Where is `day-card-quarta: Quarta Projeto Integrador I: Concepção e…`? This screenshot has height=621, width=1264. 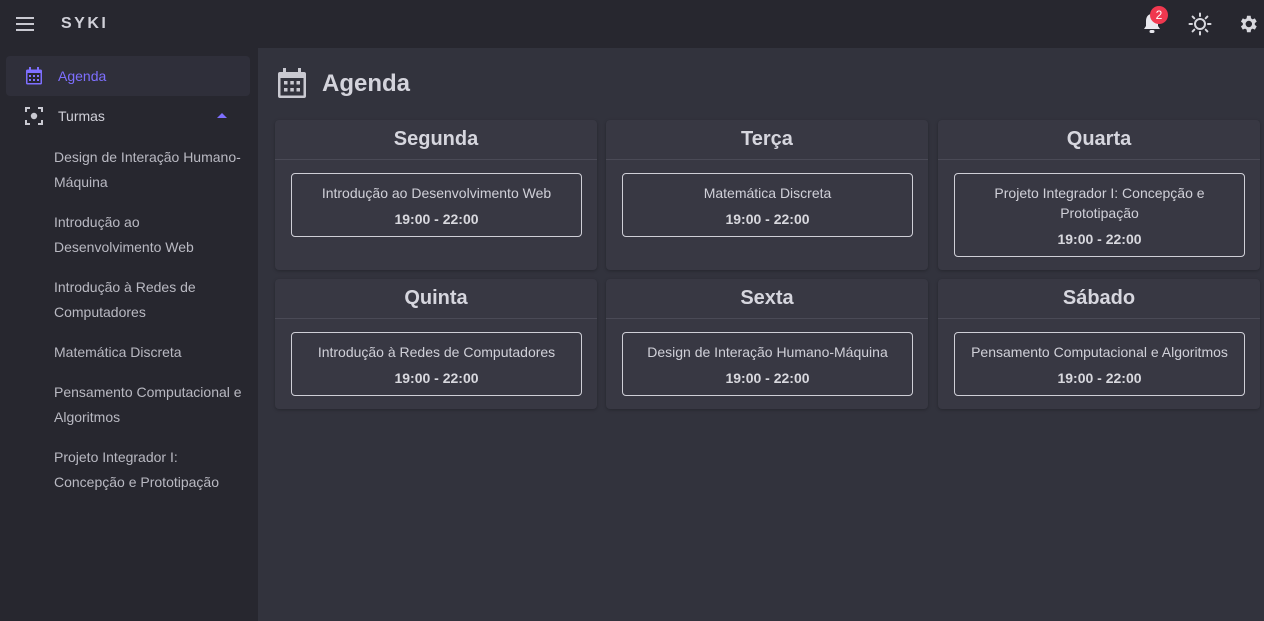
day-card-quarta: Quarta Projeto Integrador I: Concepção e… is located at coordinates (1099, 195).